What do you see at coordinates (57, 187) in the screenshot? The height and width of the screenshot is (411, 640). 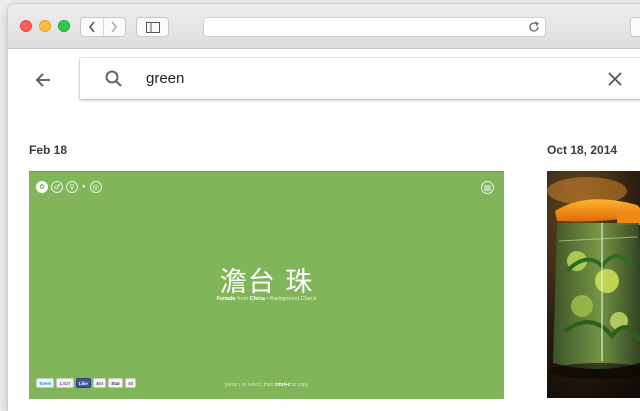 I see `male-icon: ♂` at bounding box center [57, 187].